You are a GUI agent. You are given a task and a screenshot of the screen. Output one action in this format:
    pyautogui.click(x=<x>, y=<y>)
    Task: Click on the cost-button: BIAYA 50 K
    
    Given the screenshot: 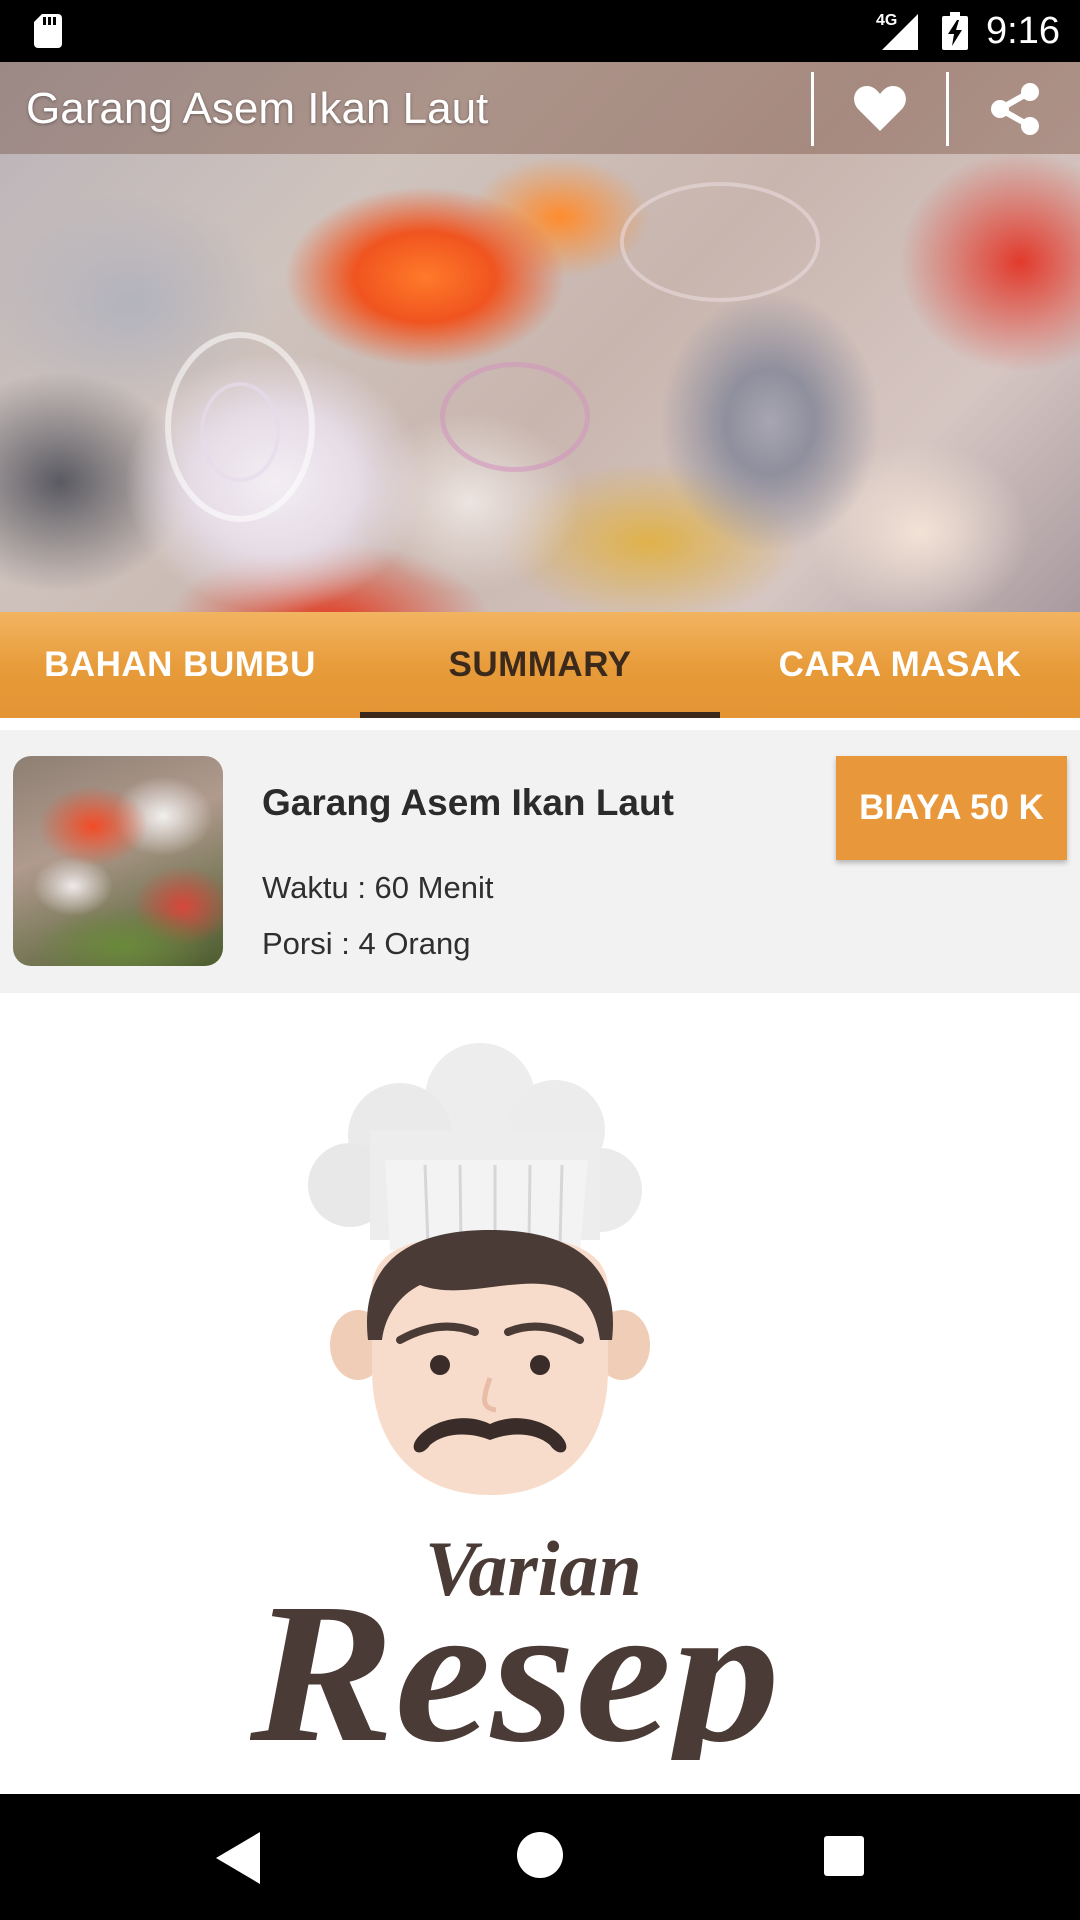 What is the action you would take?
    pyautogui.click(x=951, y=808)
    